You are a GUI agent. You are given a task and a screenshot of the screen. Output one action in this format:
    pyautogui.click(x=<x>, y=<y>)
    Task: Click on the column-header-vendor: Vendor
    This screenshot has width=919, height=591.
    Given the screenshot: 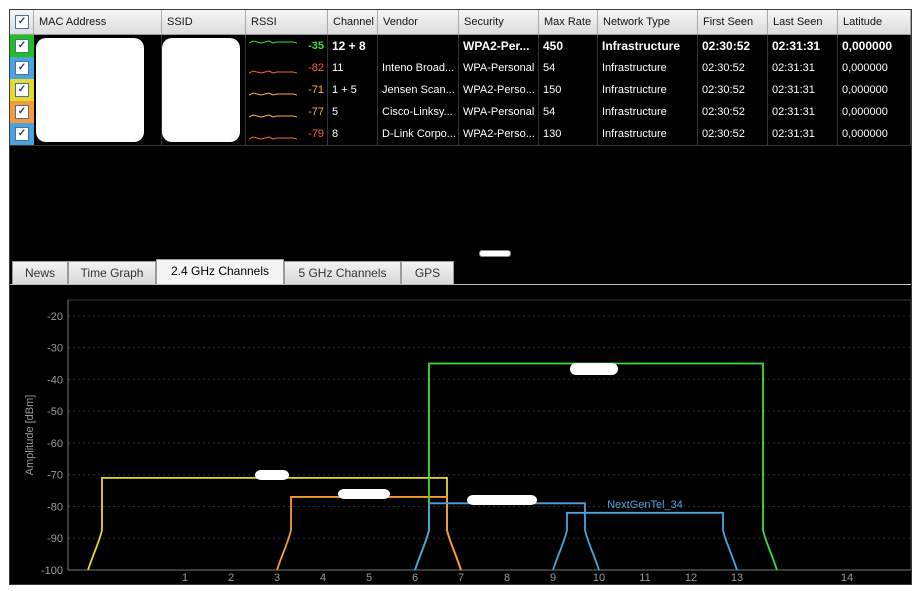 What is the action you would take?
    pyautogui.click(x=418, y=22)
    